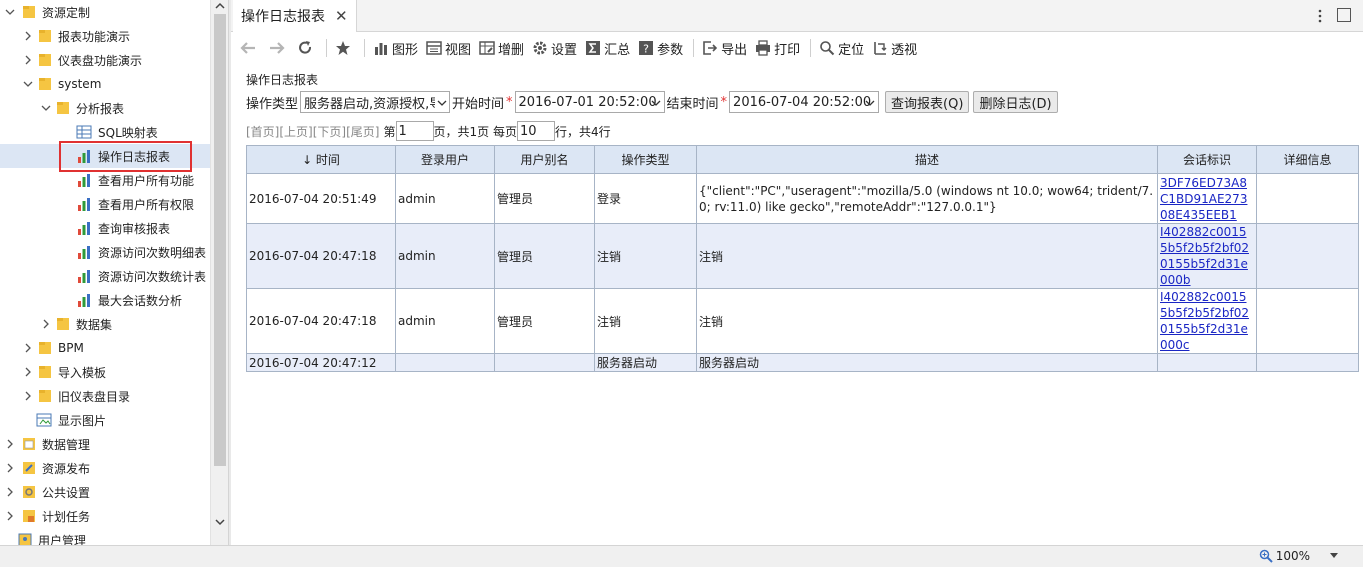 Image resolution: width=1363 pixels, height=567 pixels. What do you see at coordinates (105, 108) in the screenshot?
I see `tree-item-analysis-reports: 分析报表` at bounding box center [105, 108].